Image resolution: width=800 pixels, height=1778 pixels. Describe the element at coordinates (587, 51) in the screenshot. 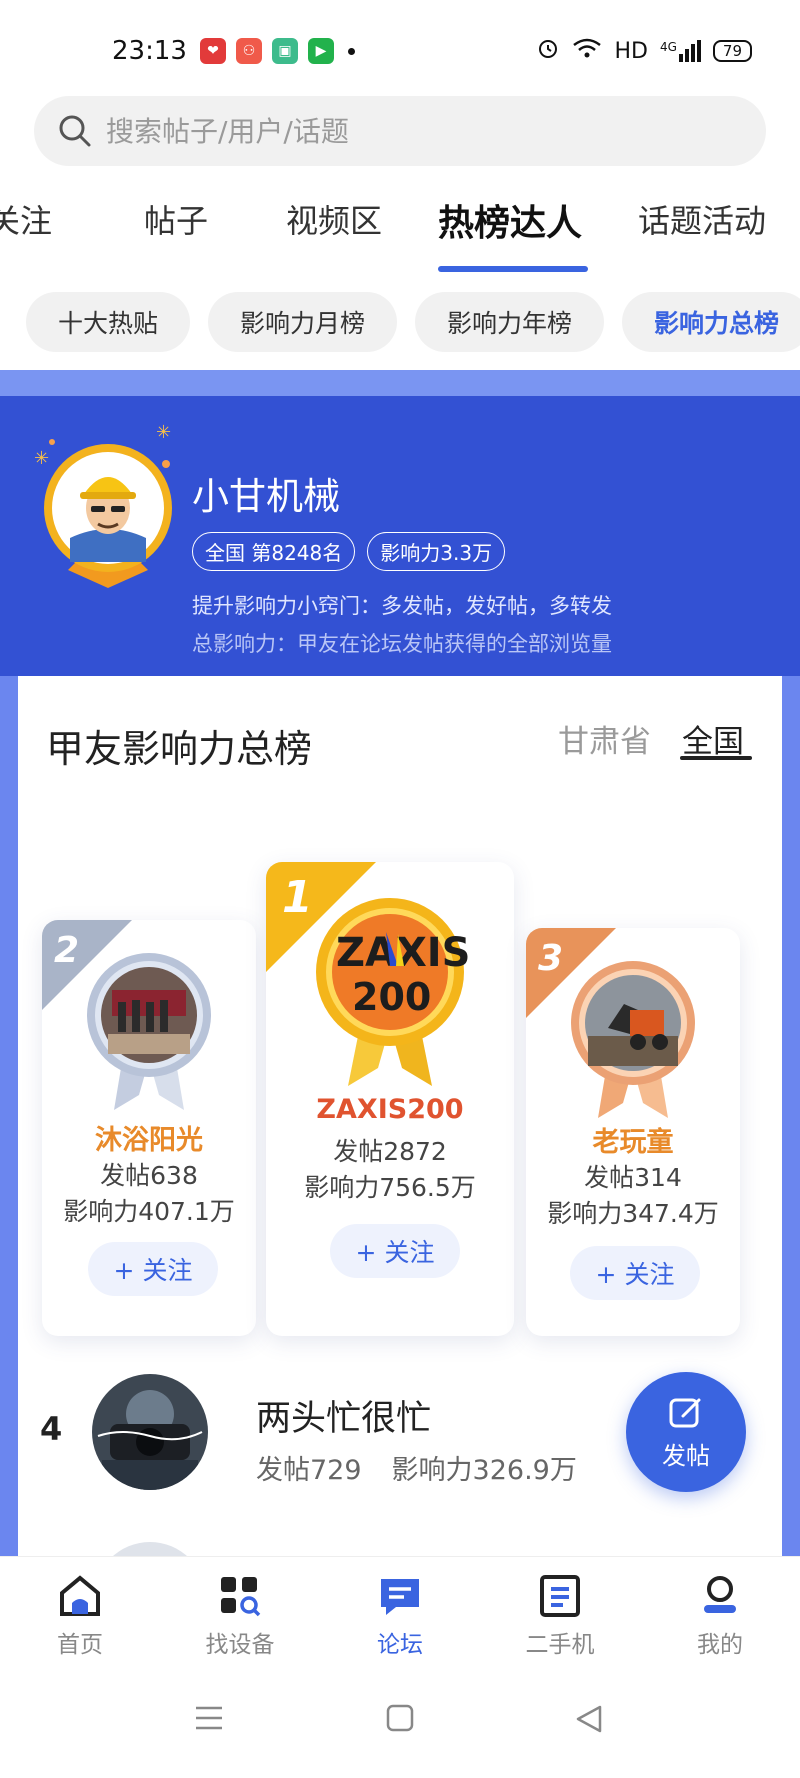

I see `wifi-icon` at that location.